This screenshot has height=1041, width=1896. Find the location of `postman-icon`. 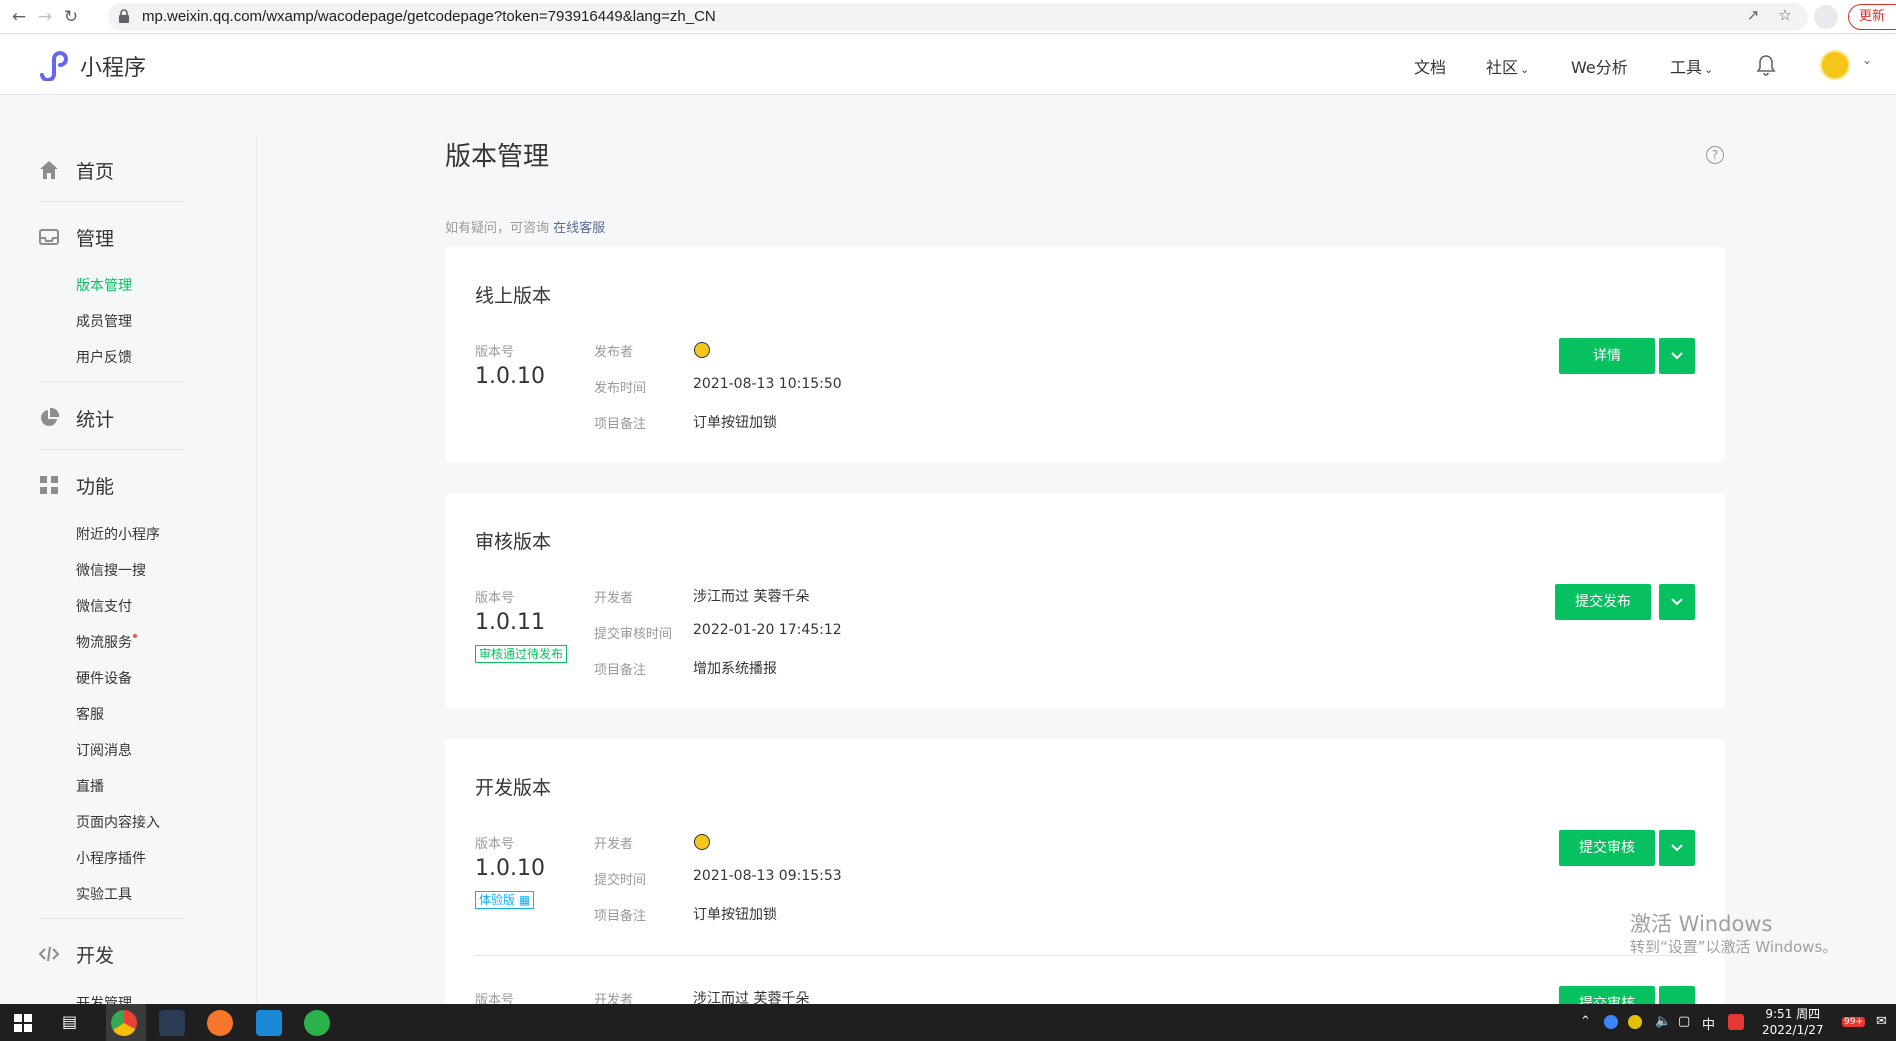

postman-icon is located at coordinates (220, 1023).